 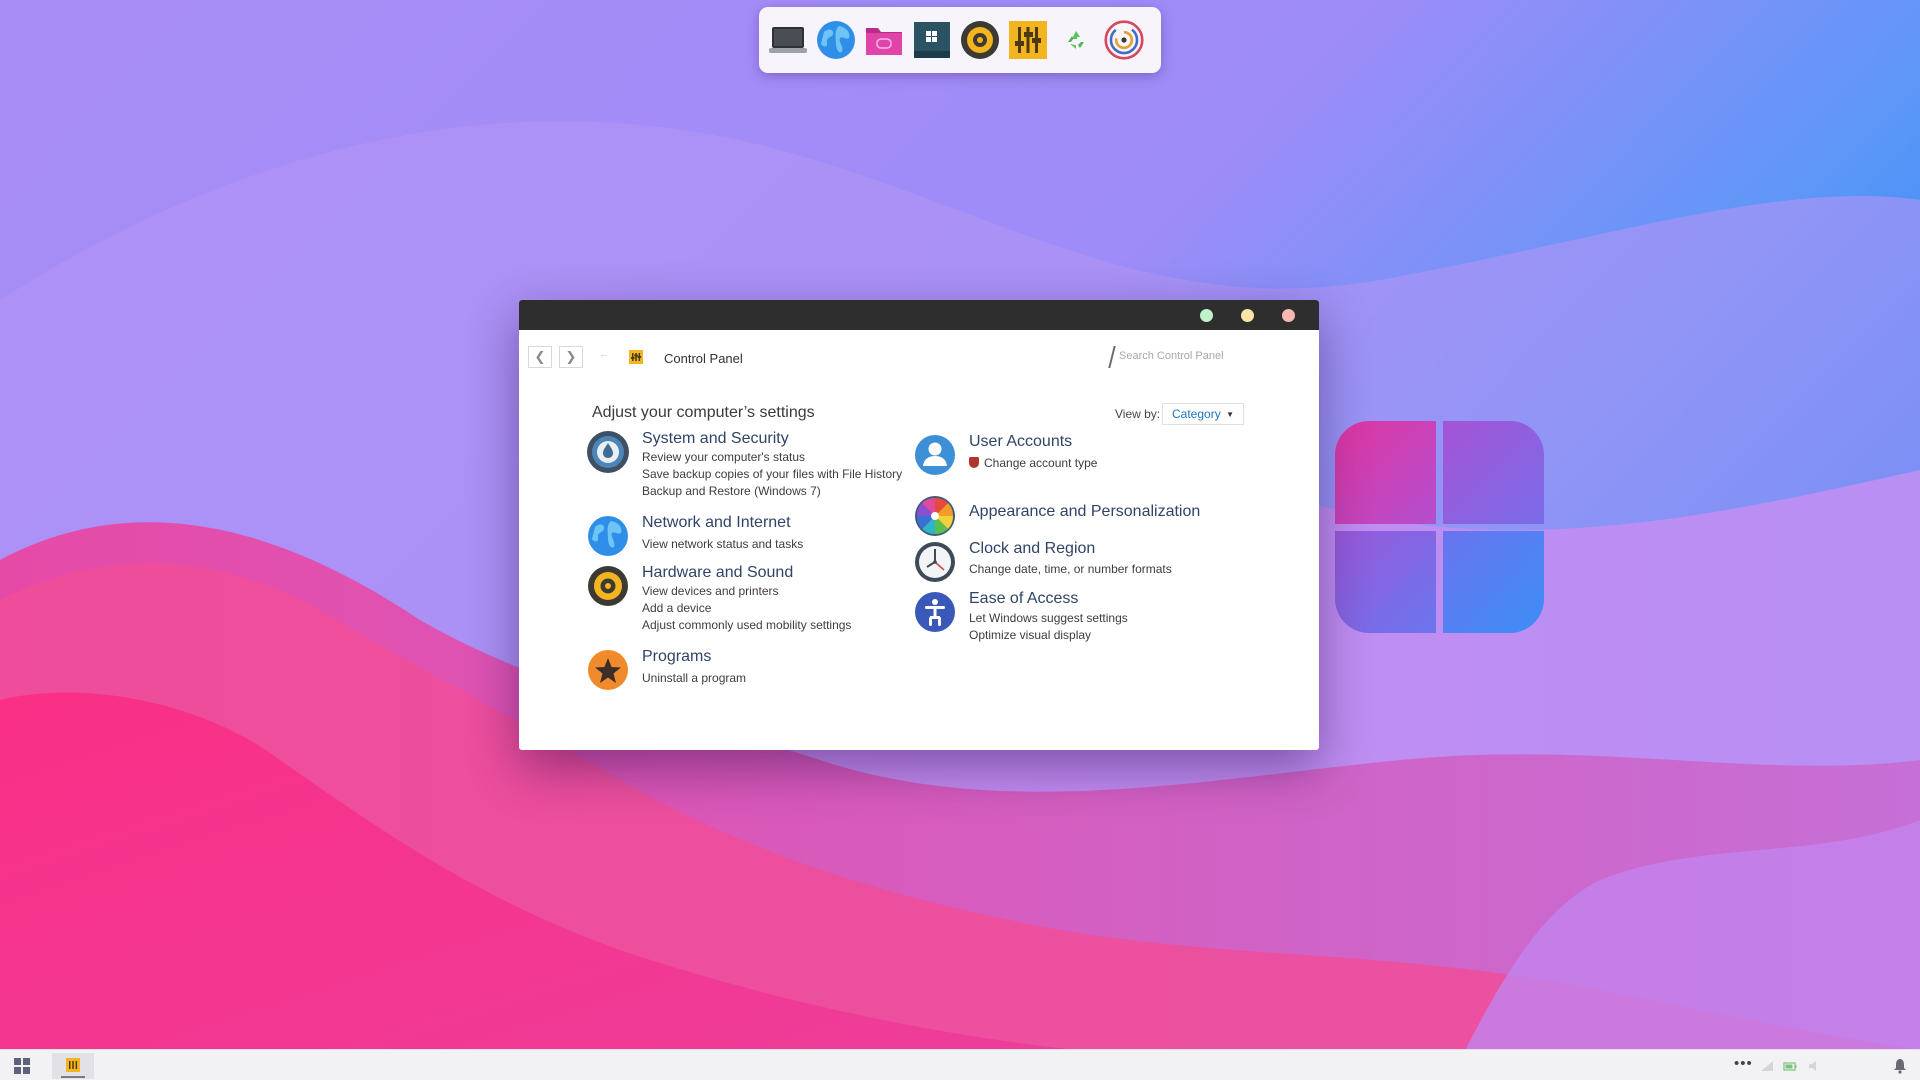 I want to click on start-grid-icon, so click(x=22, y=1066).